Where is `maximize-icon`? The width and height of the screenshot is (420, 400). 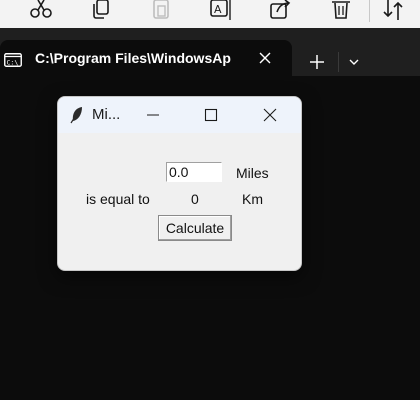
maximize-icon is located at coordinates (211, 115).